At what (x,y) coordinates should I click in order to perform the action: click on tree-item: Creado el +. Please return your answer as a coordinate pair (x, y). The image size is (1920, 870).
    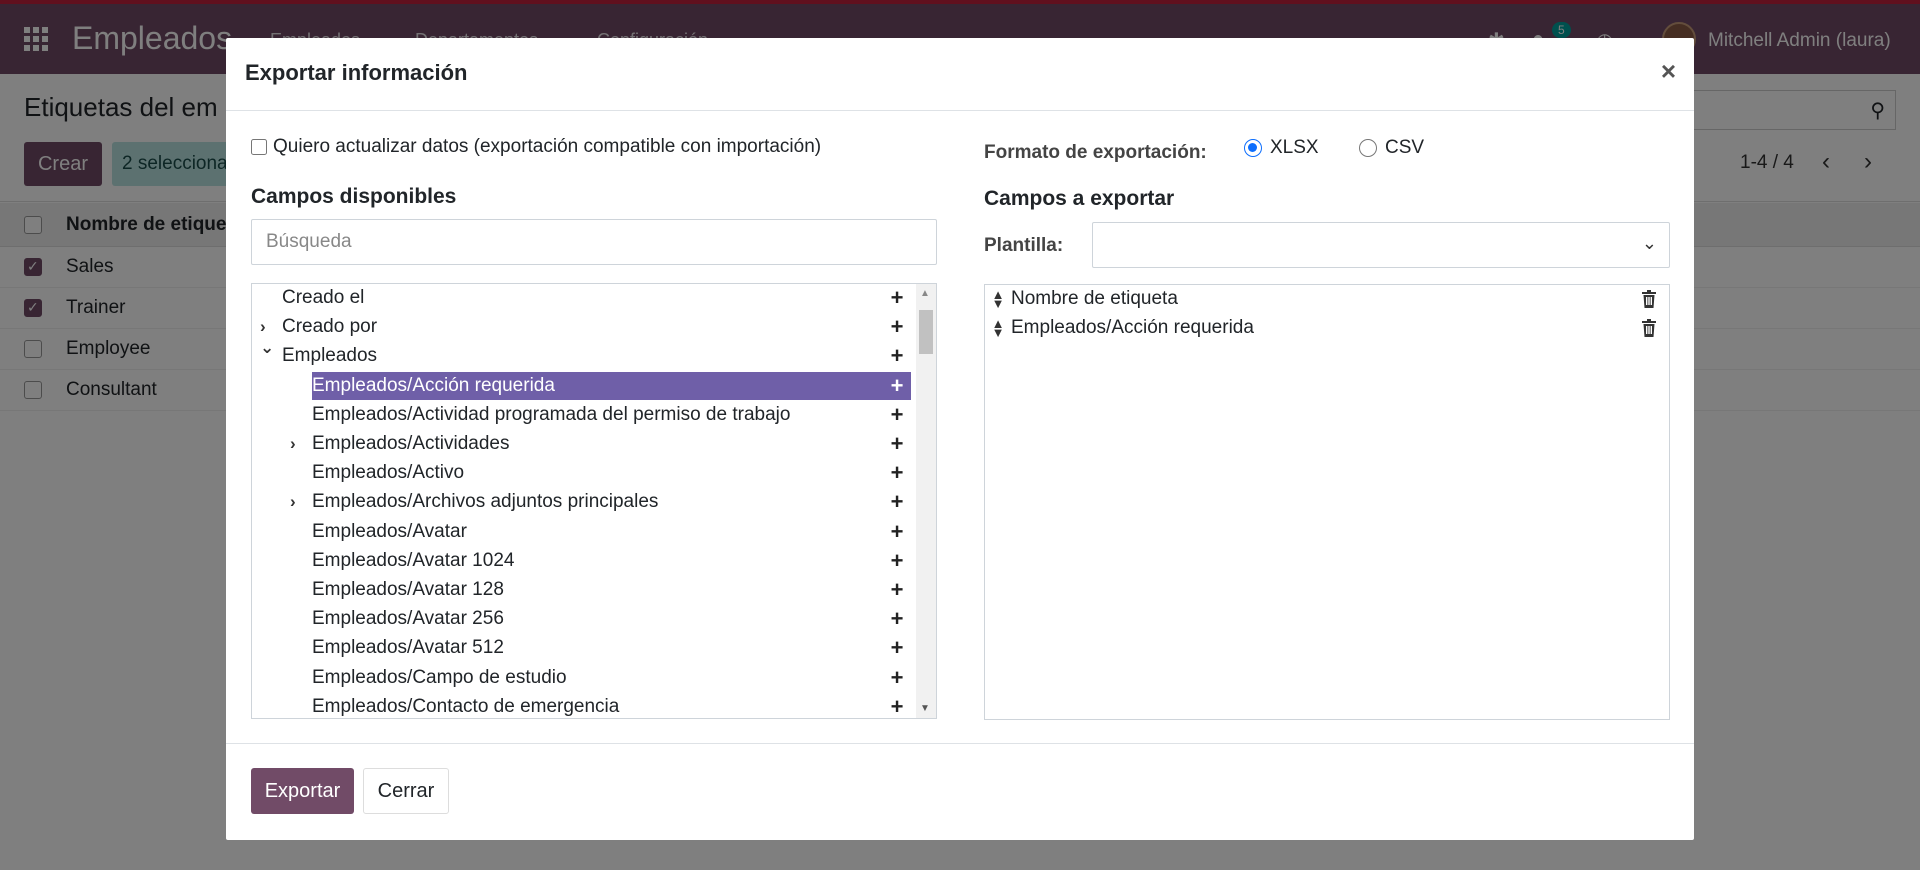
    Looking at the image, I should click on (581, 298).